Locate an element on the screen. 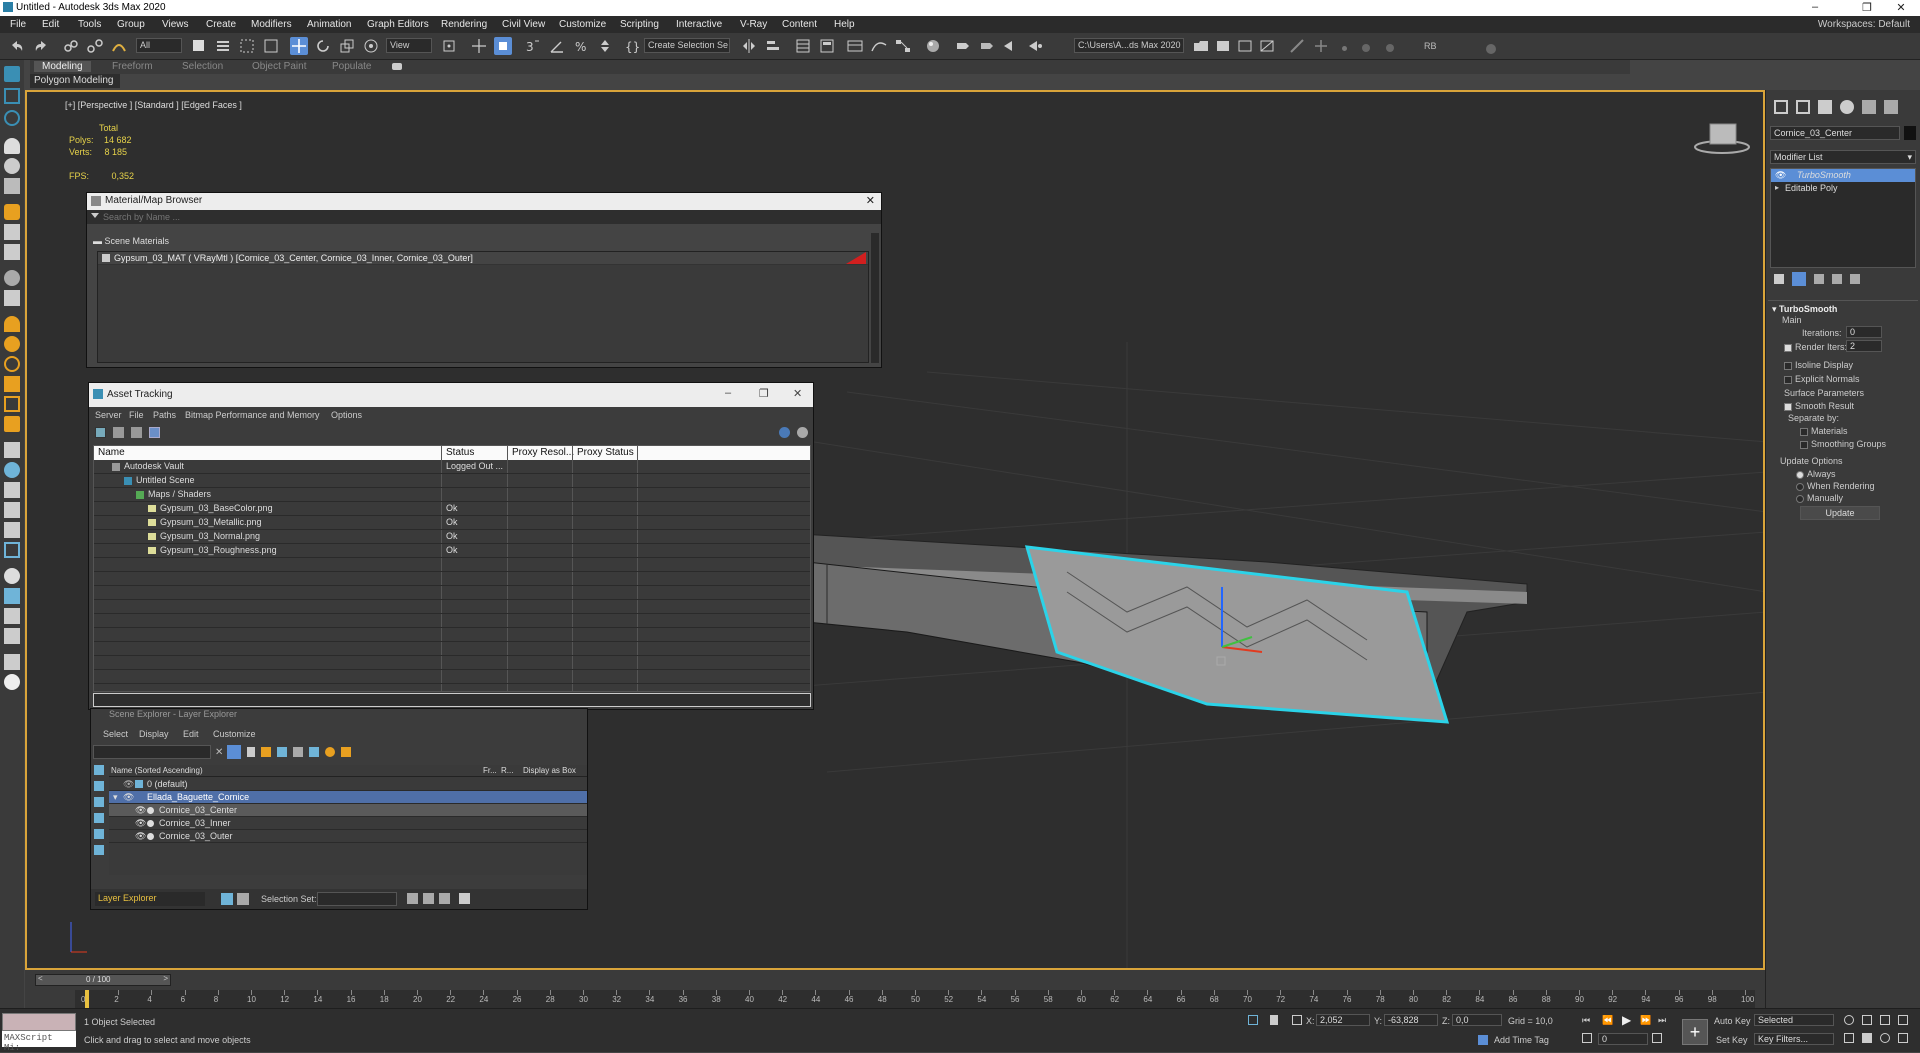 The width and height of the screenshot is (1920, 1053). menu-vray: V-Ray is located at coordinates (753, 24).